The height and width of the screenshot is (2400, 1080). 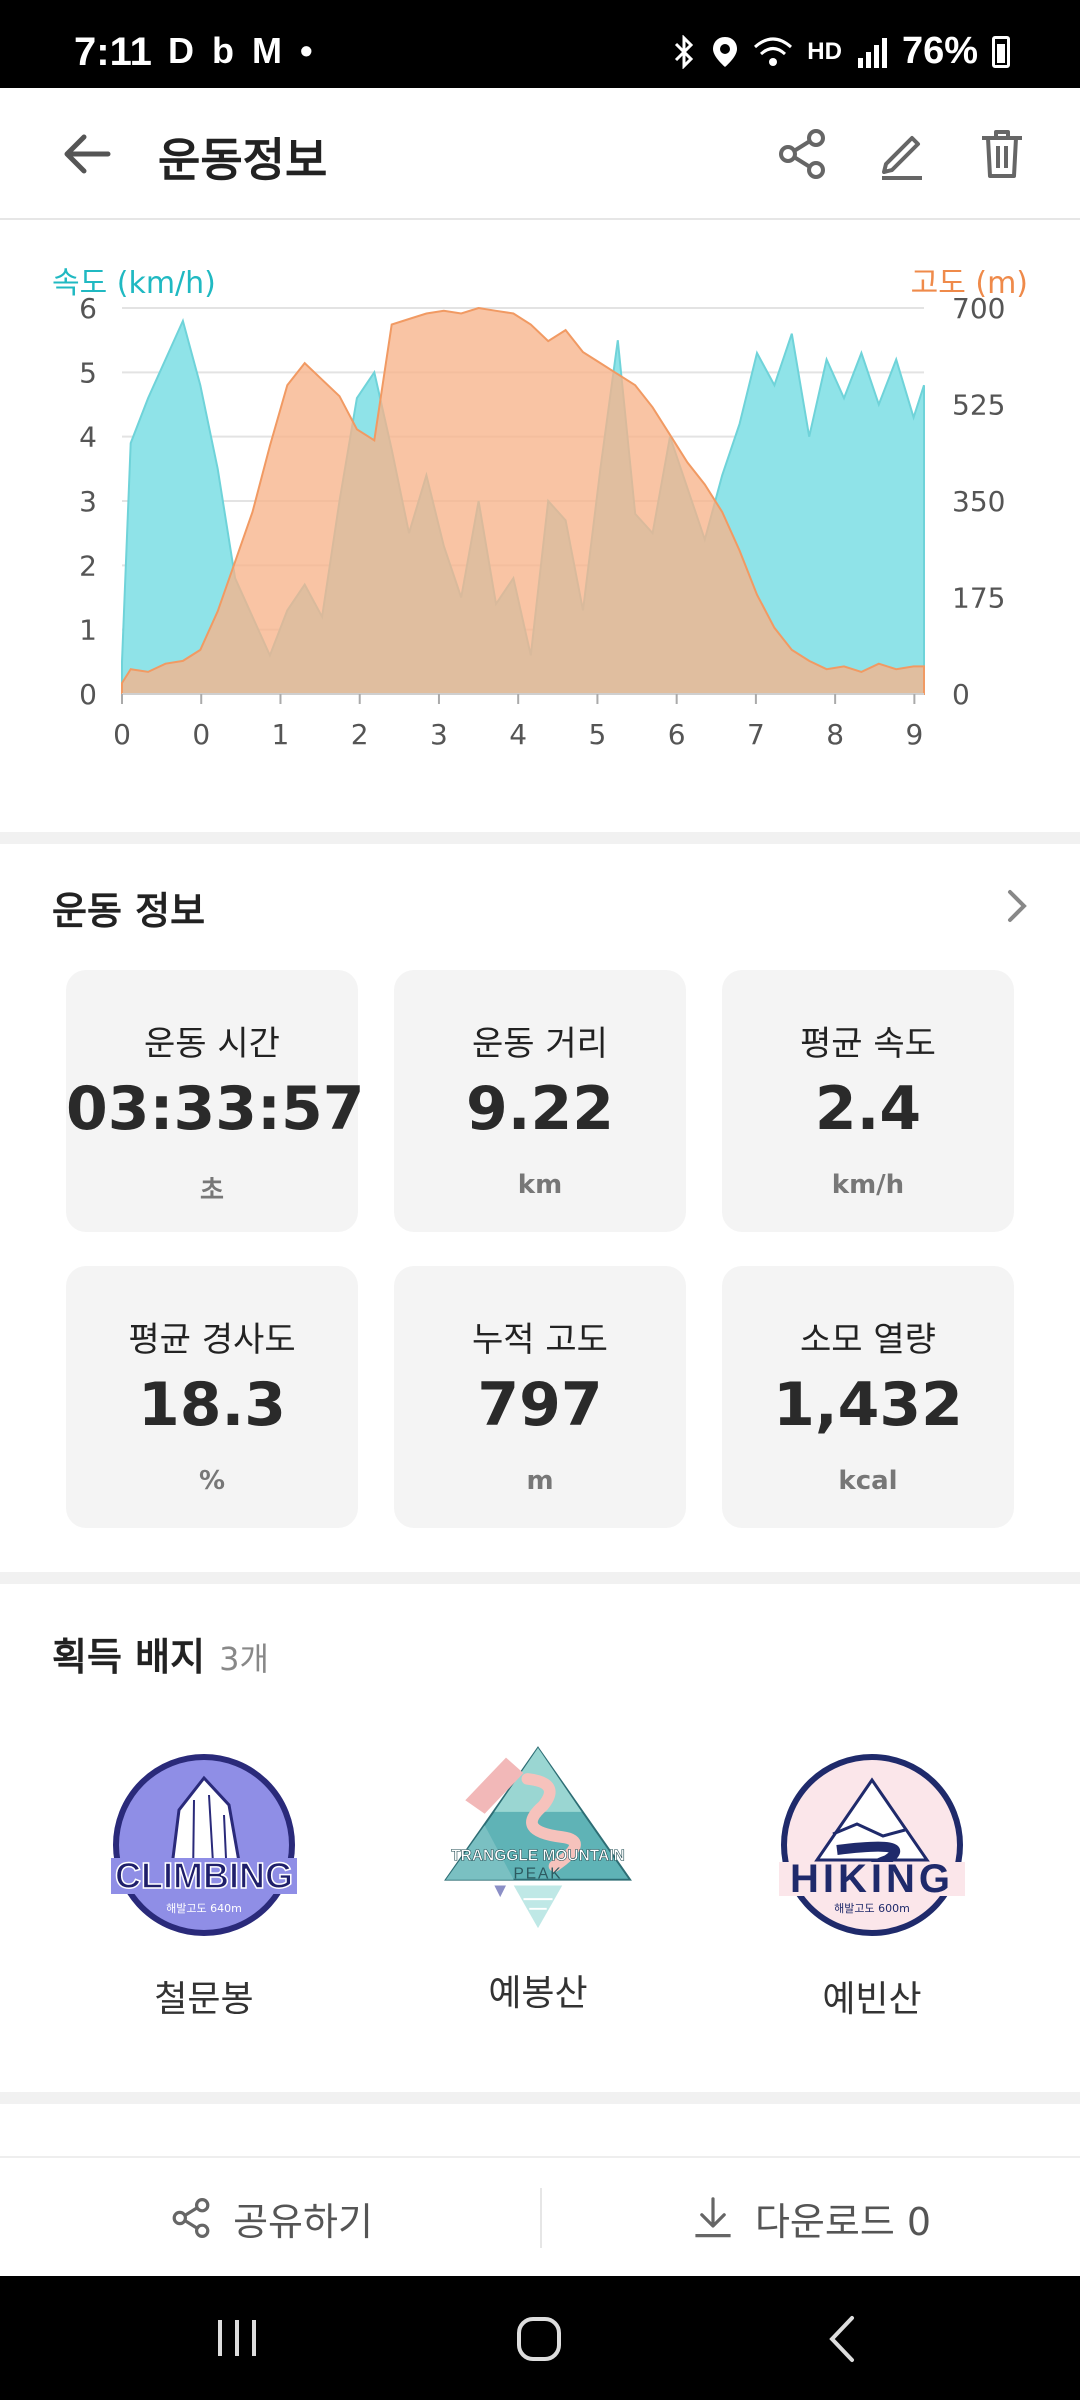 I want to click on stat-card: 운동 거리 9.22 km, so click(x=540, y=1101).